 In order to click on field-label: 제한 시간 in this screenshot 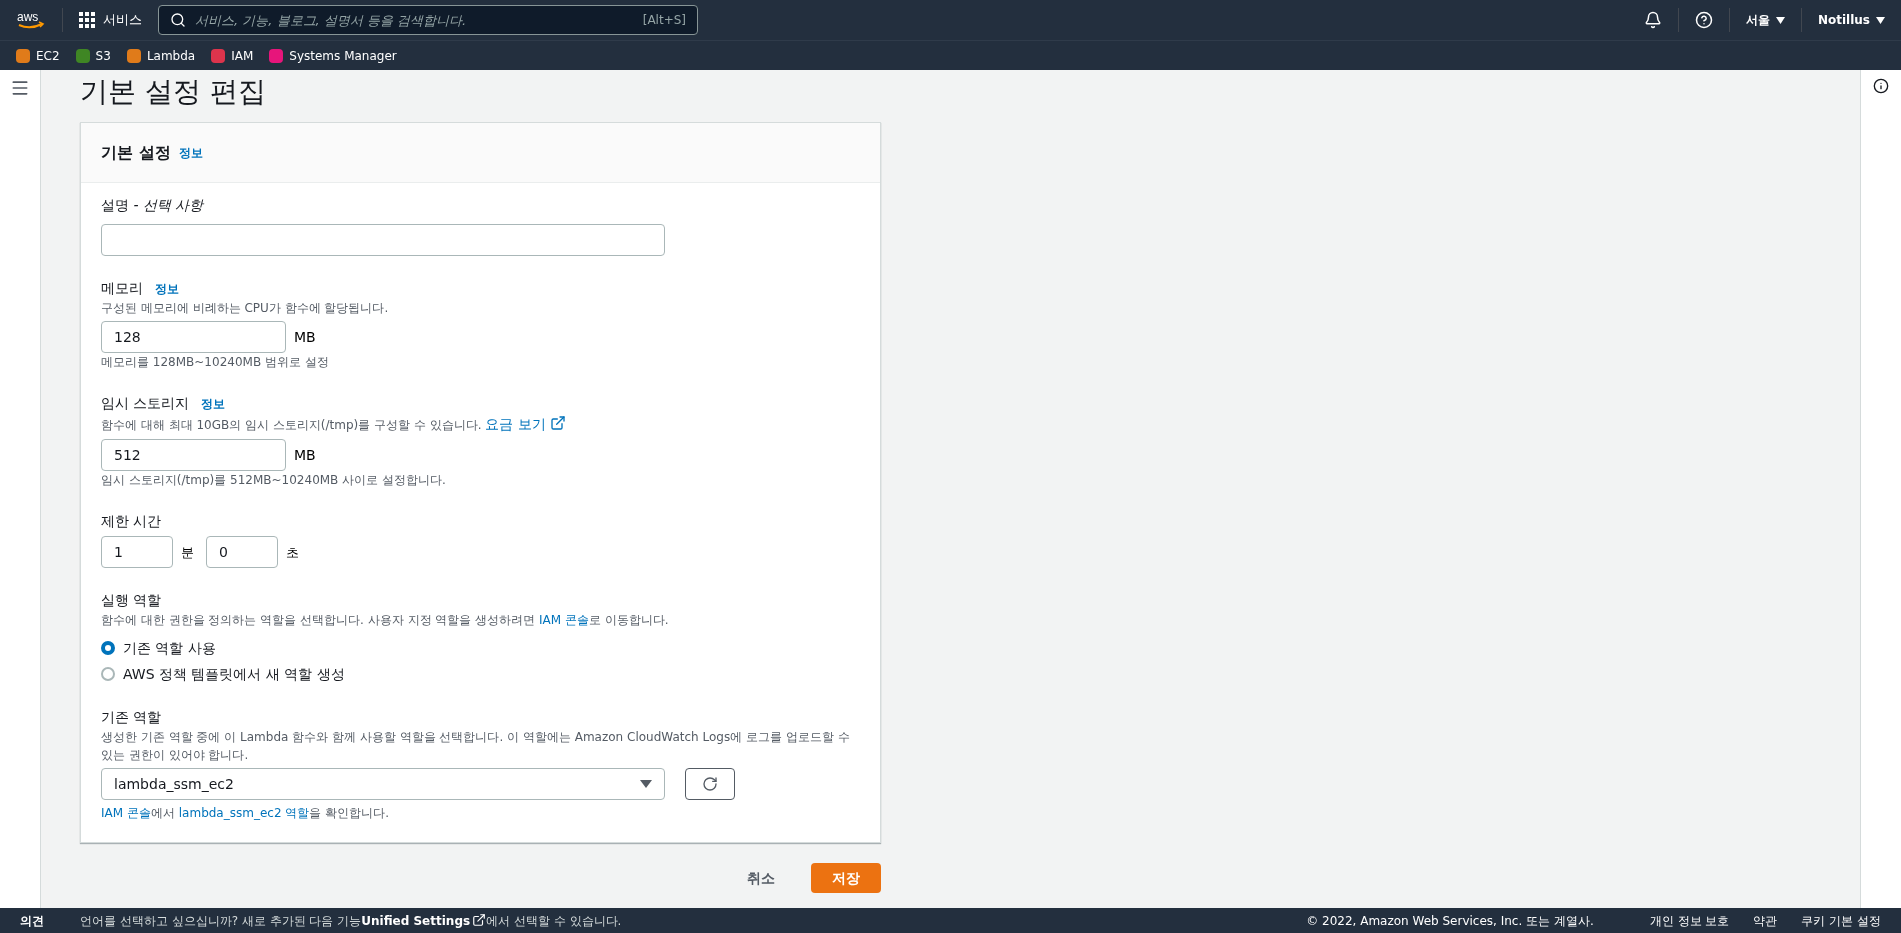, I will do `click(131, 522)`.